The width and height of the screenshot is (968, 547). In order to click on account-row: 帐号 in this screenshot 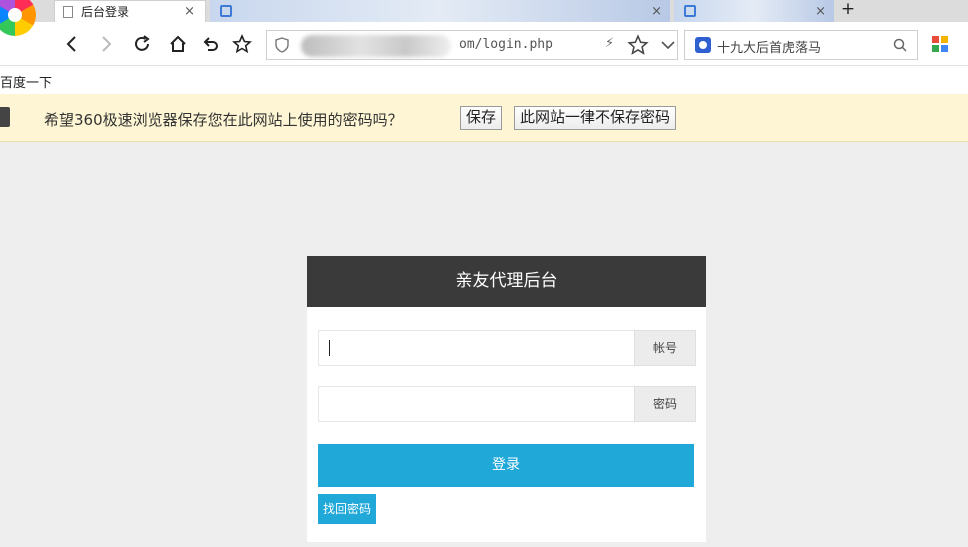, I will do `click(507, 348)`.